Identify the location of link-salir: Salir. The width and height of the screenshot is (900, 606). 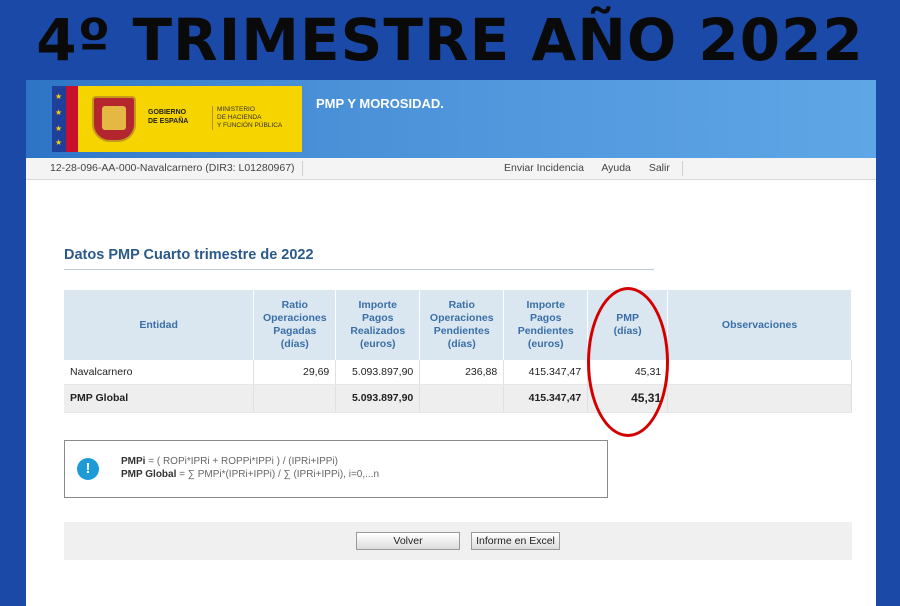
(659, 168).